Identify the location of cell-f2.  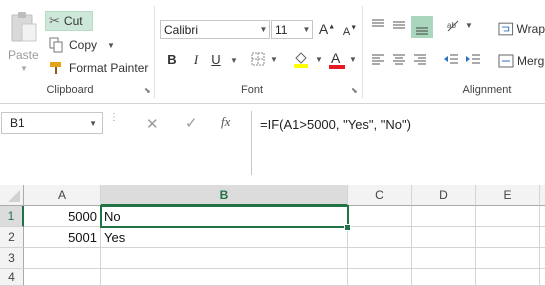
(542, 237).